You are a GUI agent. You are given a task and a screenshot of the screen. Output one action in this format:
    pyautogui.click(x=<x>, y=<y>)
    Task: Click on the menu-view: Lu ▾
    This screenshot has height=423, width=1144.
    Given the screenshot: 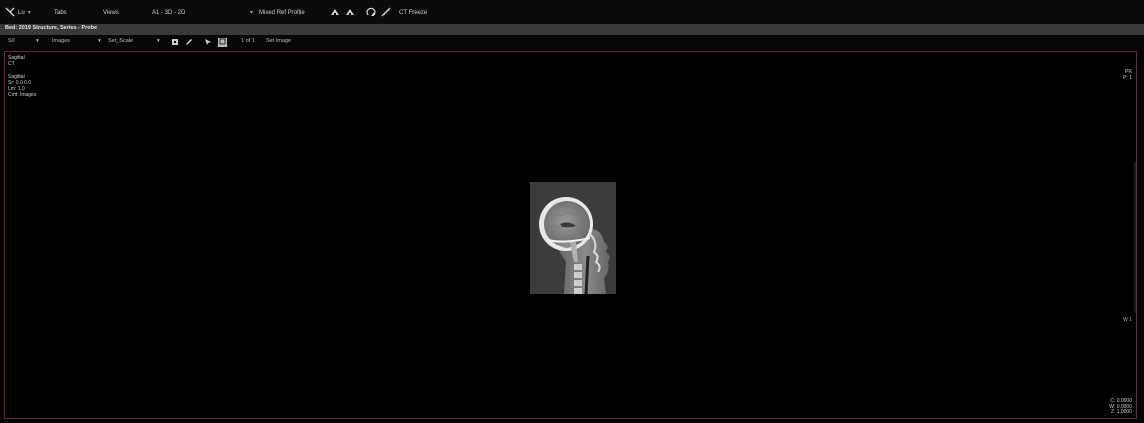 What is the action you would take?
    pyautogui.click(x=24, y=12)
    